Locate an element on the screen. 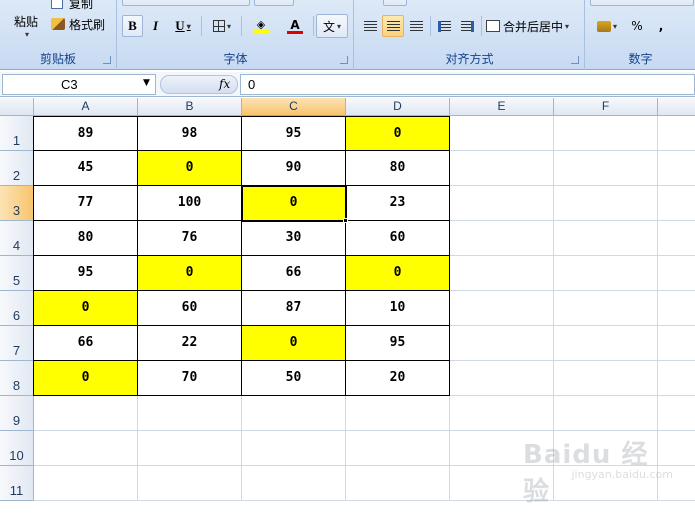 This screenshot has width=695, height=516. cell-c2: 90 is located at coordinates (294, 168).